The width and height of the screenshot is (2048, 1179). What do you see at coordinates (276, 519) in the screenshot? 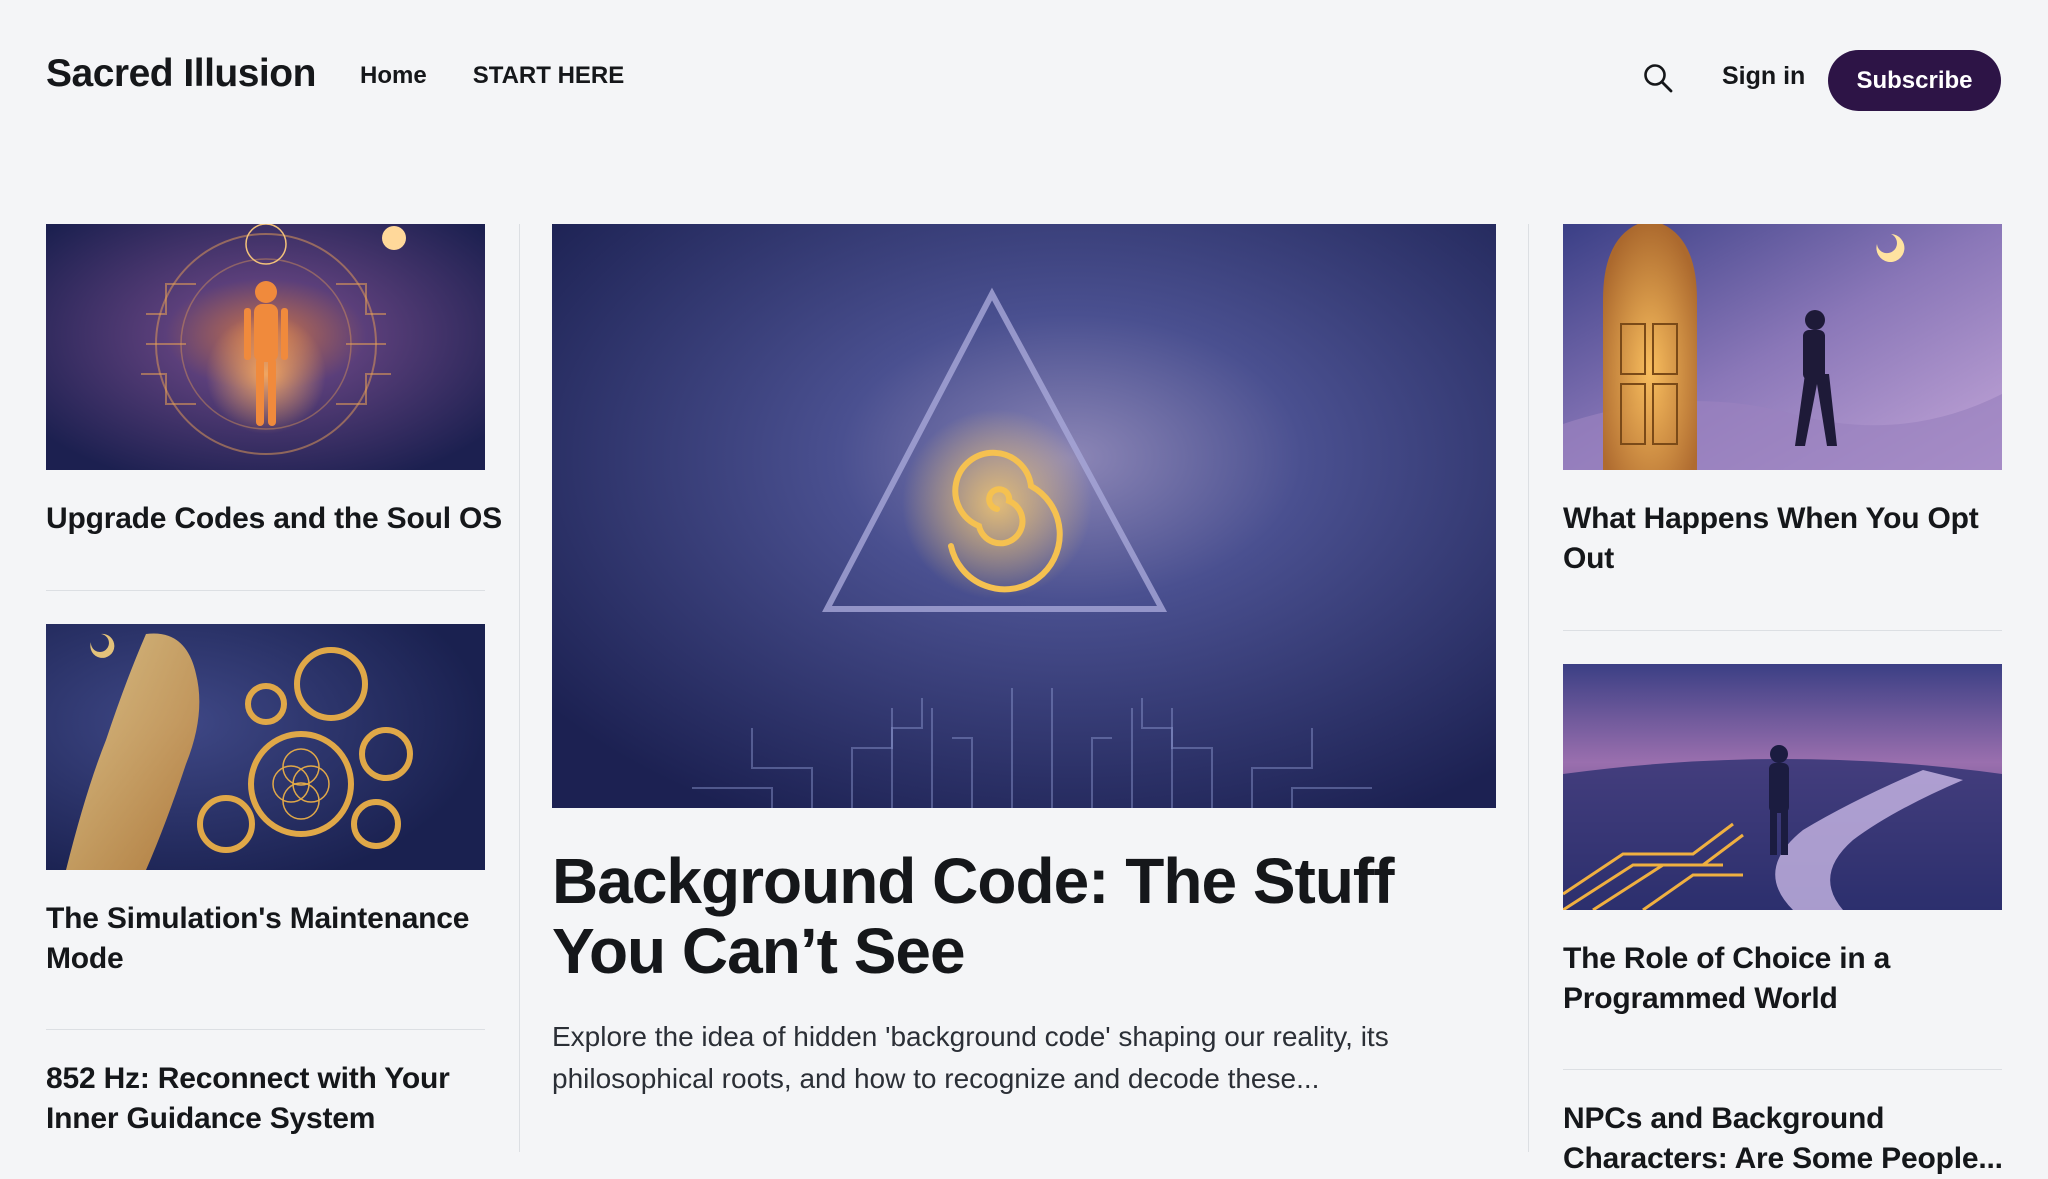
I see `post-title-upgrade-codes: Upgrade Codes and the Soul OS` at bounding box center [276, 519].